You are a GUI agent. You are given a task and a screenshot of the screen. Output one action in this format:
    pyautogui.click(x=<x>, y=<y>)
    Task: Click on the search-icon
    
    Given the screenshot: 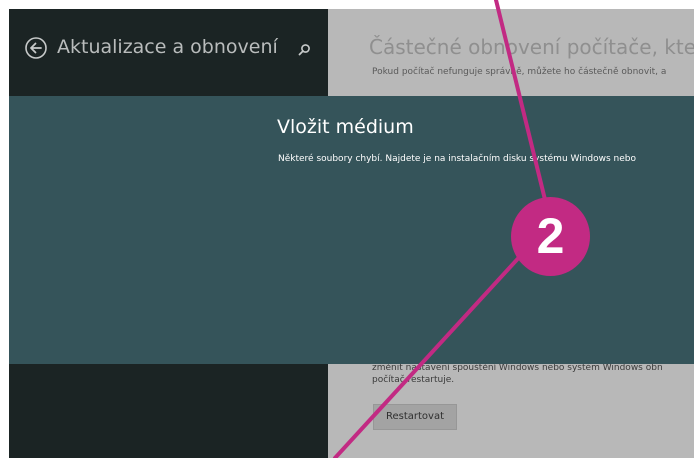 What is the action you would take?
    pyautogui.click(x=304, y=50)
    